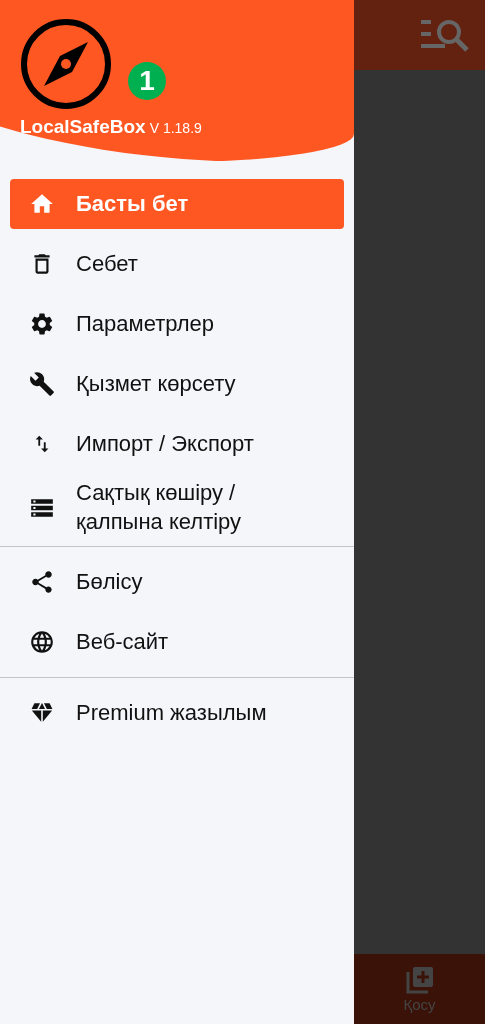 This screenshot has width=485, height=1024. Describe the element at coordinates (419, 979) in the screenshot. I see `add-icon` at that location.